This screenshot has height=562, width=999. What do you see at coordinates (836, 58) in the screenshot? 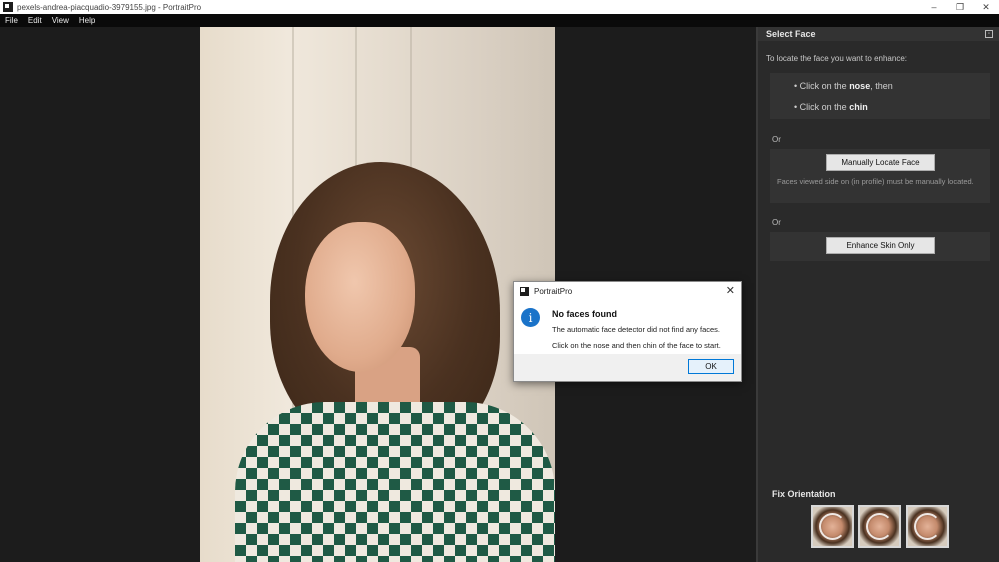
I see `panel-instruction: To locate the face you want to enhance:` at bounding box center [836, 58].